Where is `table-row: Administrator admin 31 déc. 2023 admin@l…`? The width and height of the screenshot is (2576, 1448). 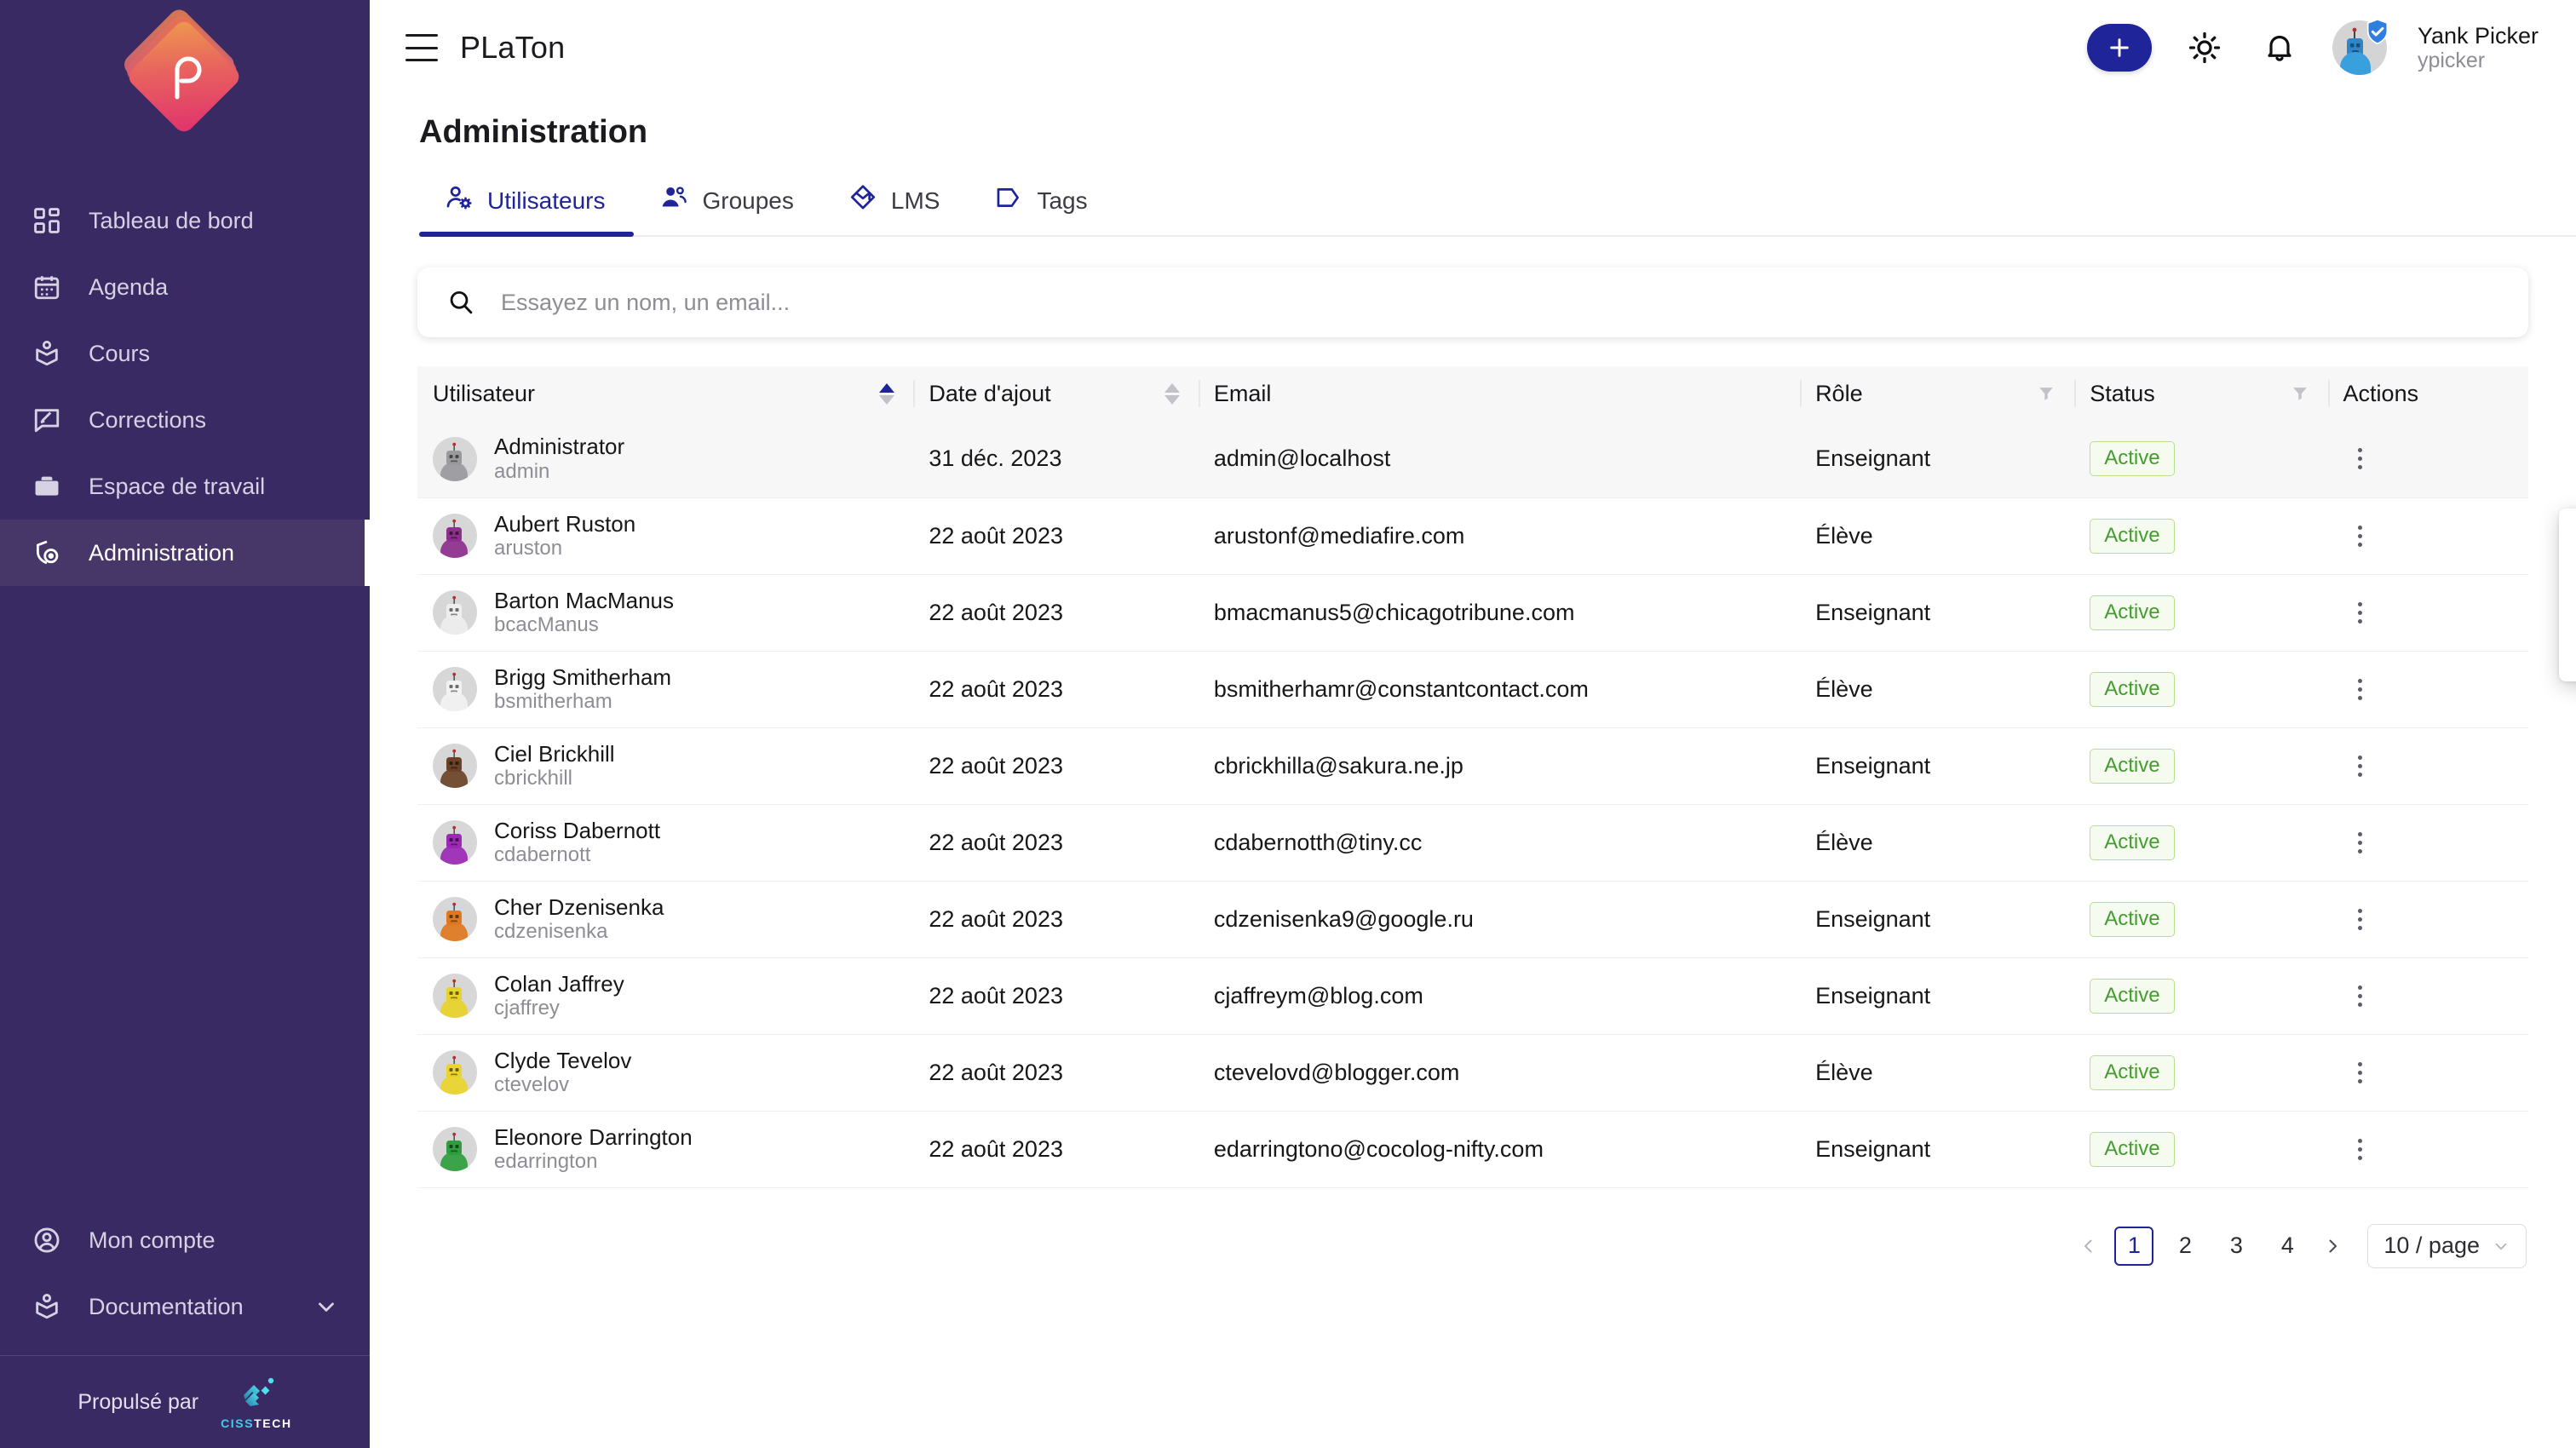
table-row: Administrator admin 31 déc. 2023 admin@l… is located at coordinates (1472, 459).